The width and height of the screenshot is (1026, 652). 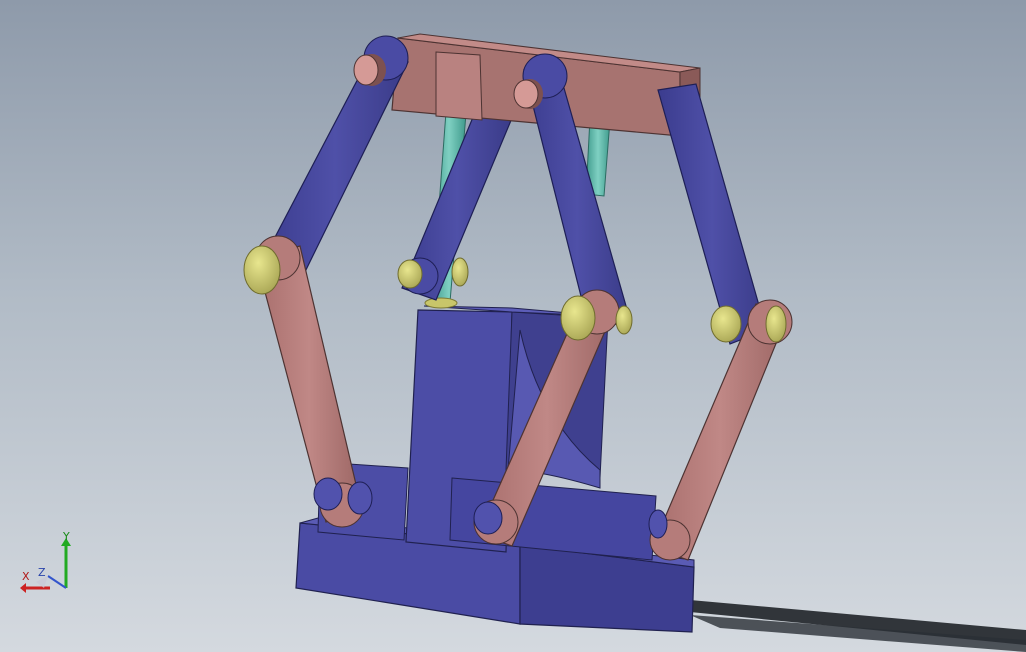 What do you see at coordinates (369, 70) in the screenshot?
I see `pin-top-left` at bounding box center [369, 70].